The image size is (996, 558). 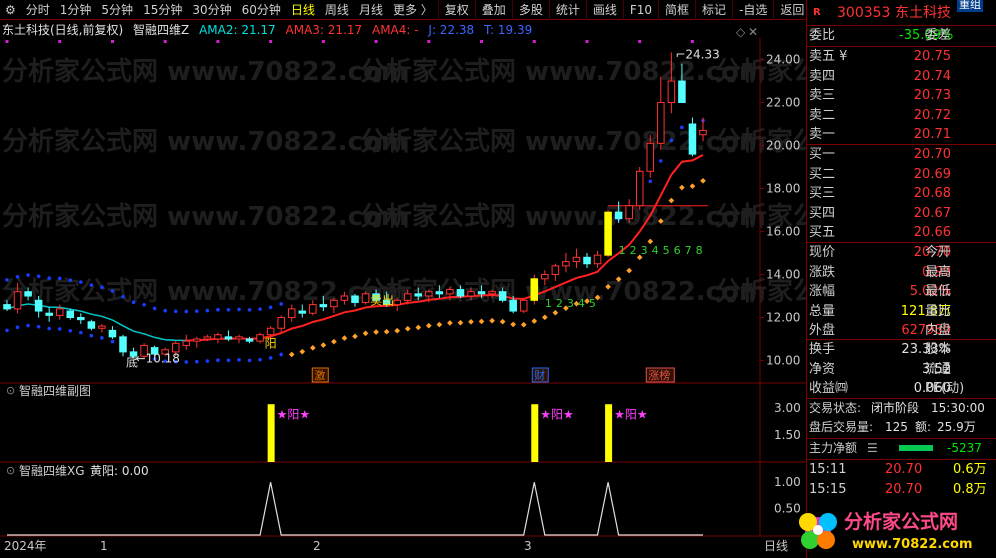 I want to click on low-label: ←10.18, so click(x=158, y=359).